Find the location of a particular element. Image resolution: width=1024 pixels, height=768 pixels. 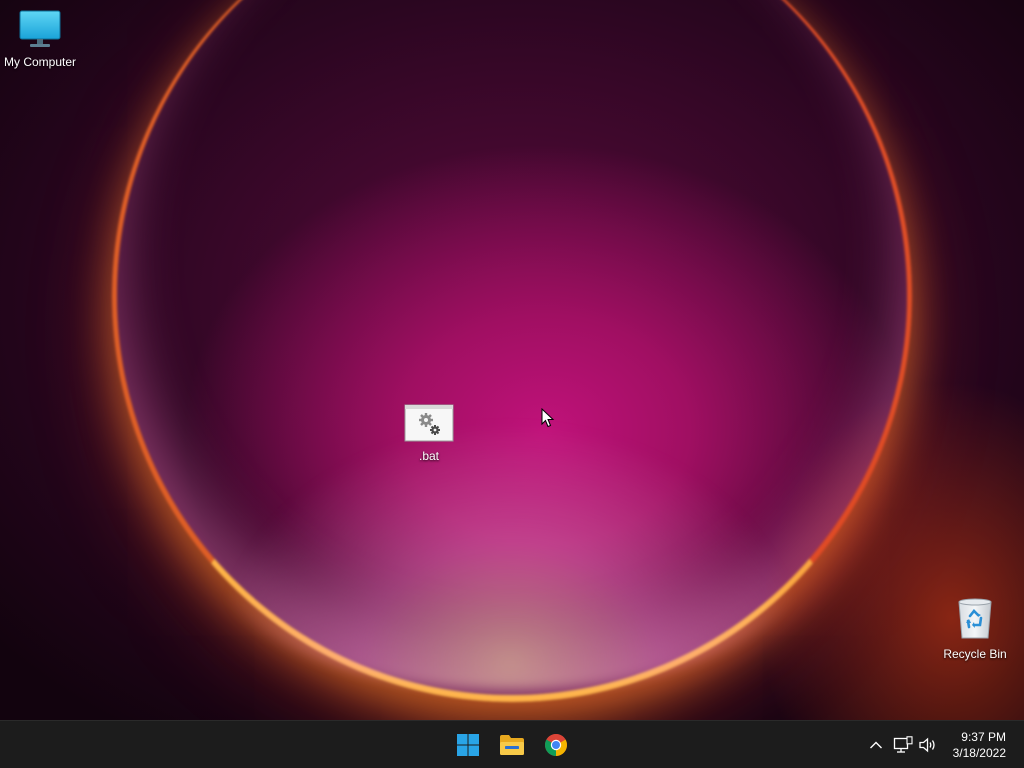

batch-file-gears-icon is located at coordinates (429, 423).